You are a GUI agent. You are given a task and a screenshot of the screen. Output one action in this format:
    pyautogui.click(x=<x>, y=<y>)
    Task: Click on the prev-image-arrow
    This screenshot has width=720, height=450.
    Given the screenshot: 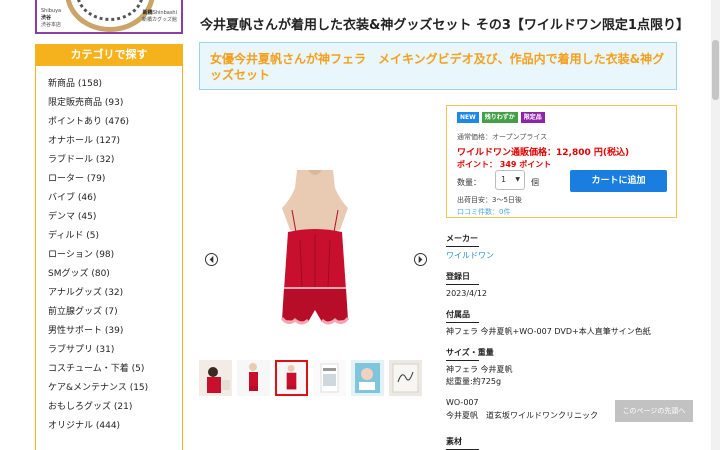 What is the action you would take?
    pyautogui.click(x=211, y=259)
    